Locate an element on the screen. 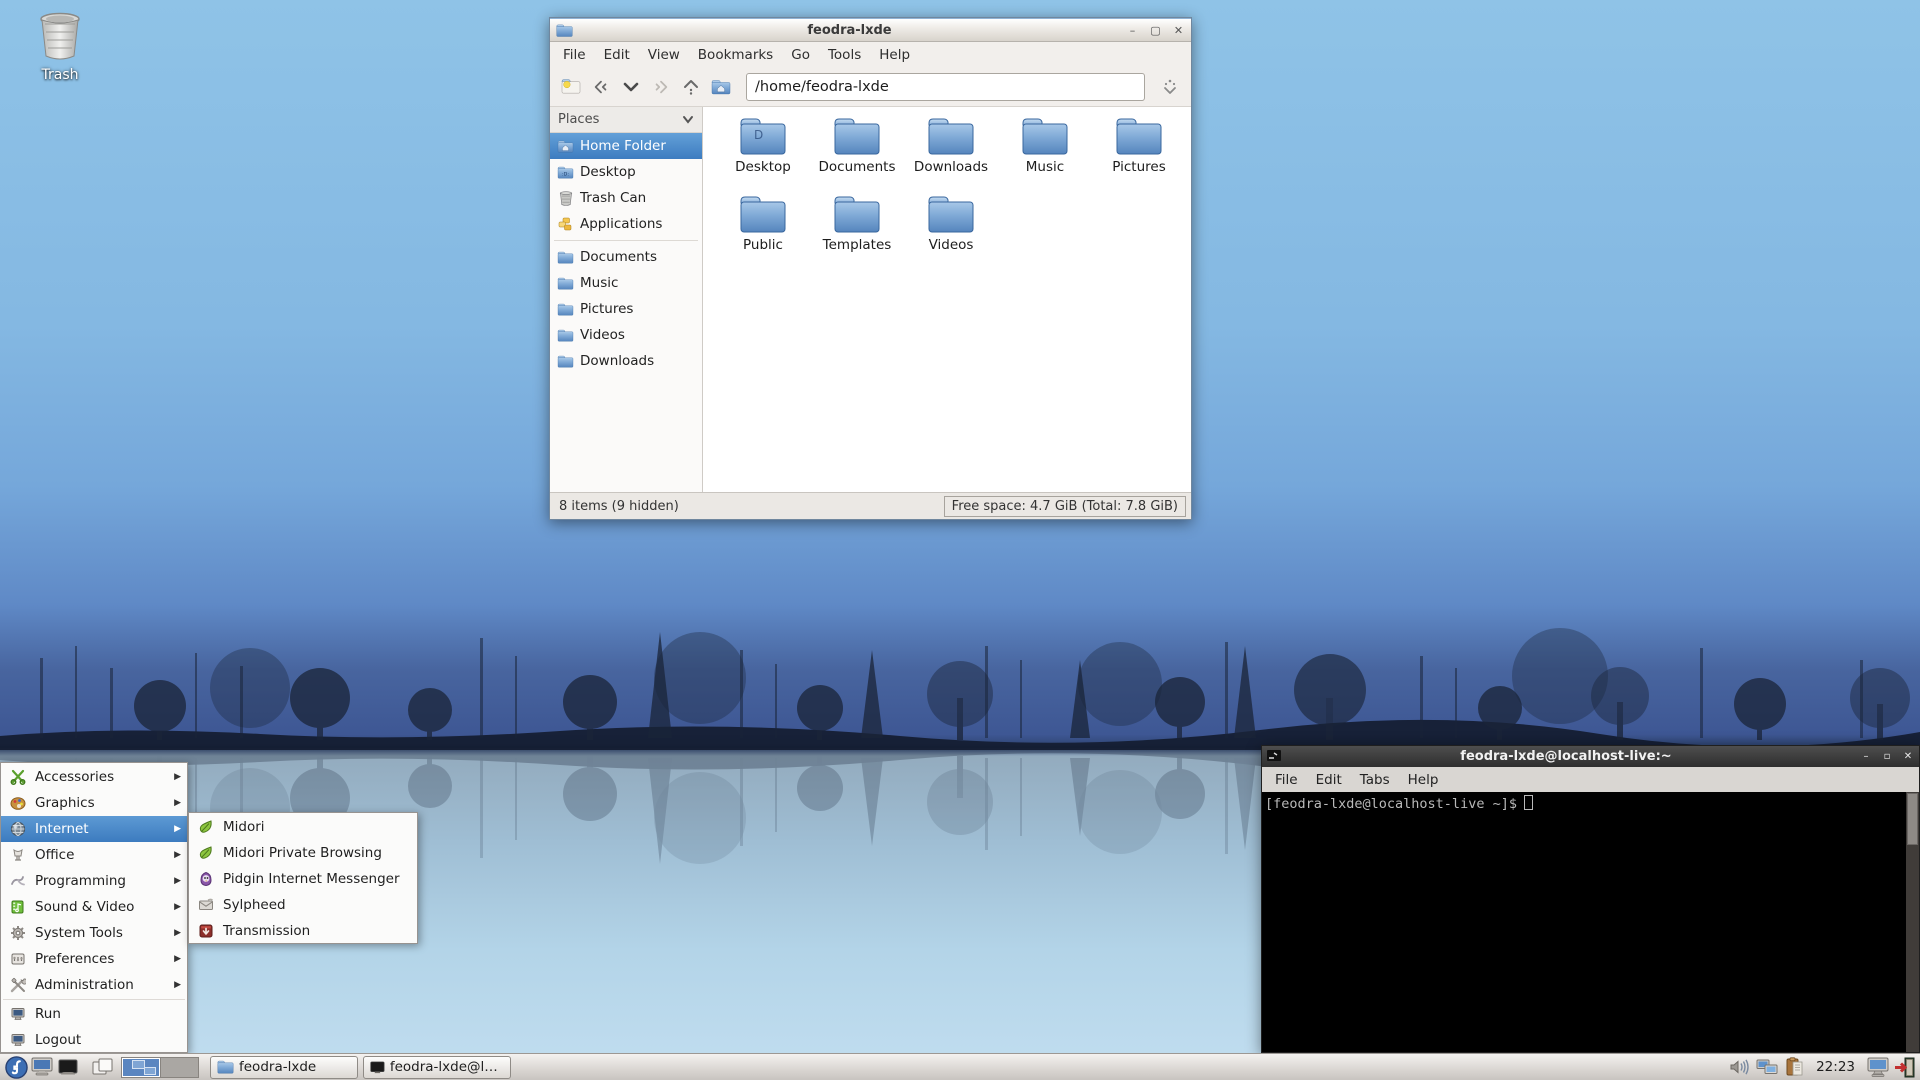  network-icon is located at coordinates (1767, 1067).